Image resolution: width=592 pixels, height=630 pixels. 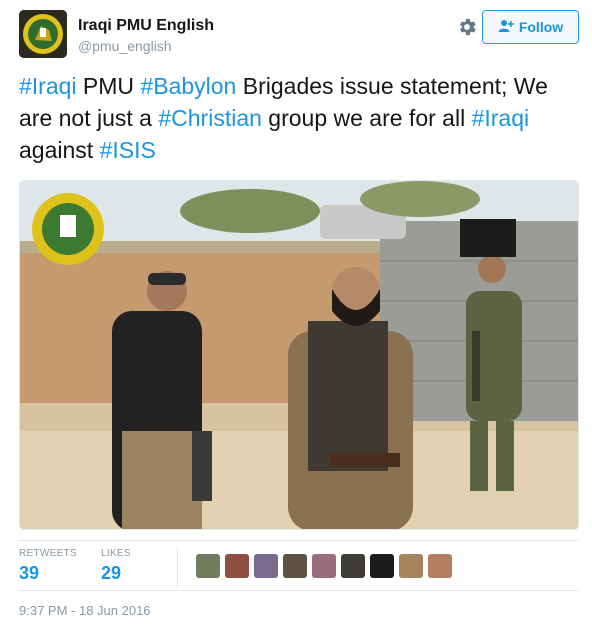 I want to click on stats-bottom-divider, so click(x=299, y=590).